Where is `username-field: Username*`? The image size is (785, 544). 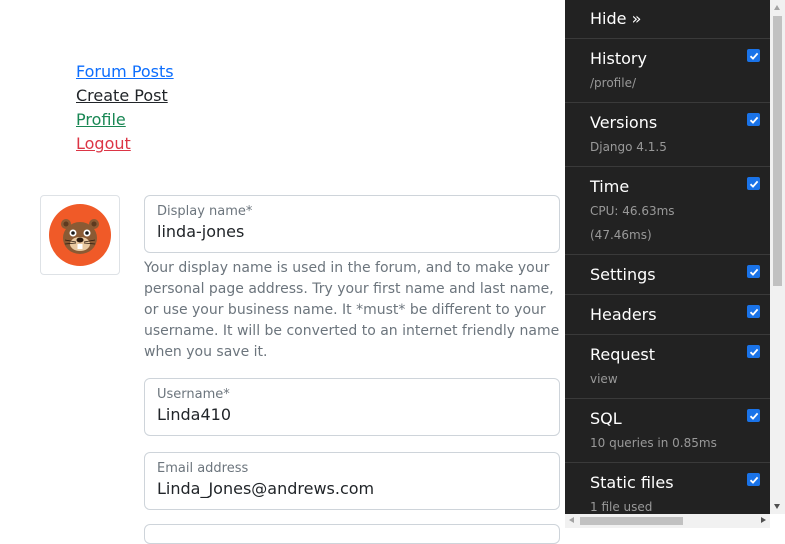 username-field: Username* is located at coordinates (352, 407).